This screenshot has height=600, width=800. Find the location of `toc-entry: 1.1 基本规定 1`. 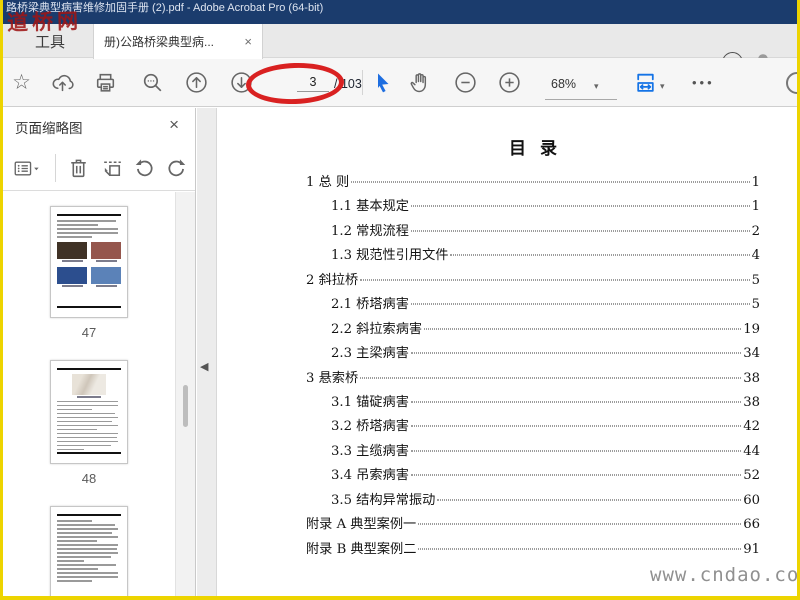

toc-entry: 1.1 基本规定 1 is located at coordinates (533, 207).